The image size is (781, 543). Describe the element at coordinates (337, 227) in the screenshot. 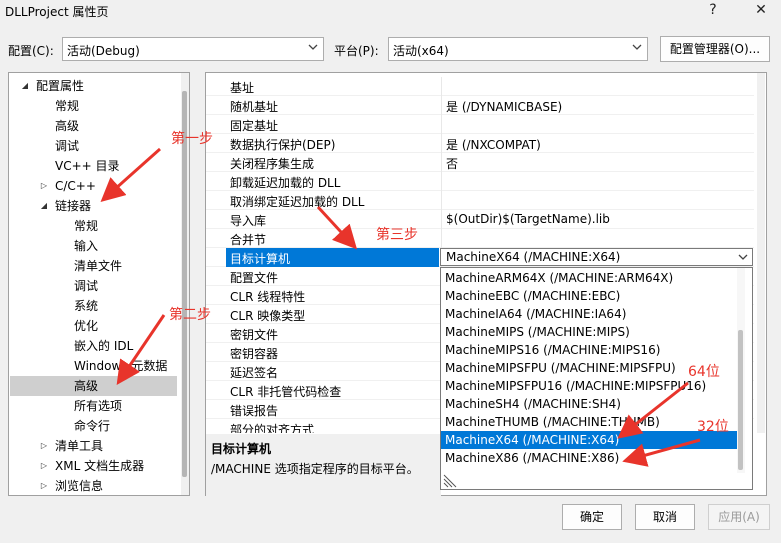

I see `arrow-step3` at that location.